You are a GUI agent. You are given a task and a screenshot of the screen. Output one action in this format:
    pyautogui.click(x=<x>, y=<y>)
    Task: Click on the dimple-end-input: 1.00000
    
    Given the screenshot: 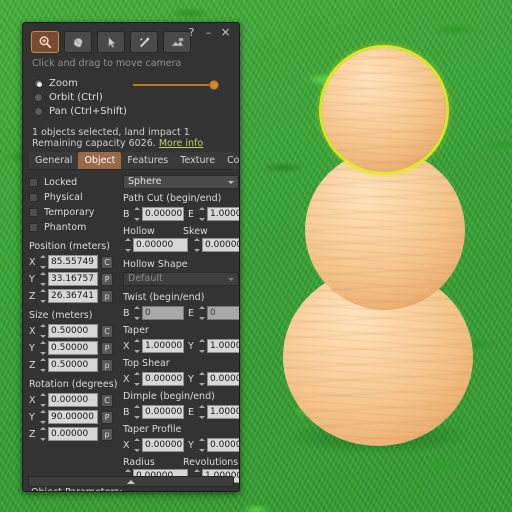 What is the action you would take?
    pyautogui.click(x=223, y=412)
    